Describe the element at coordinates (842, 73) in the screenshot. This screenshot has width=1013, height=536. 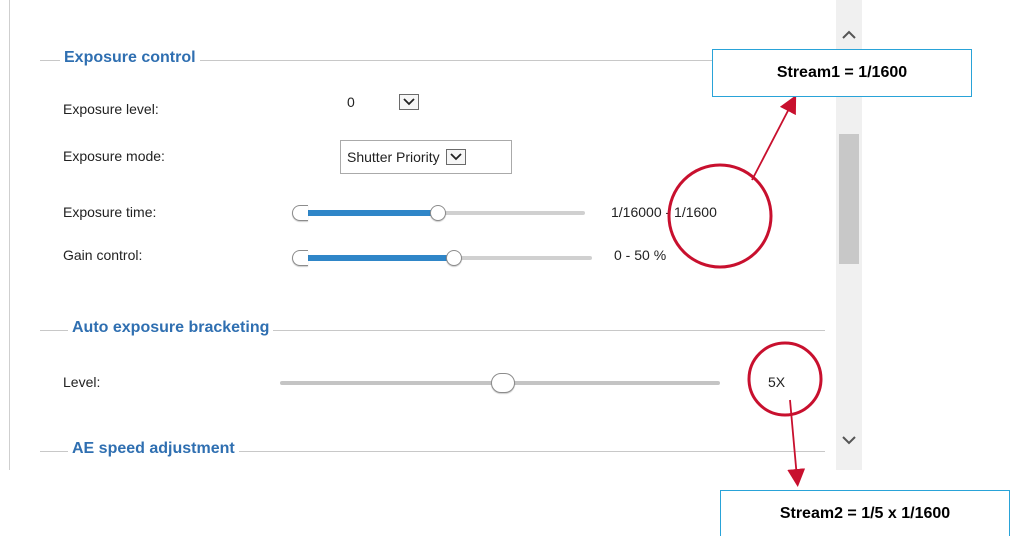
I see `callout-stream1: Stream1 = 1/1600` at that location.